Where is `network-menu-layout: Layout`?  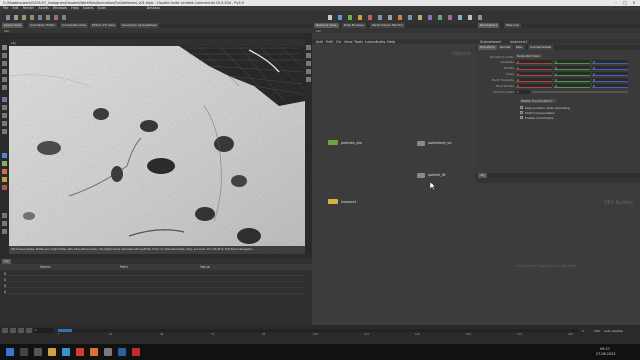 network-menu-layout: Layout is located at coordinates (371, 42).